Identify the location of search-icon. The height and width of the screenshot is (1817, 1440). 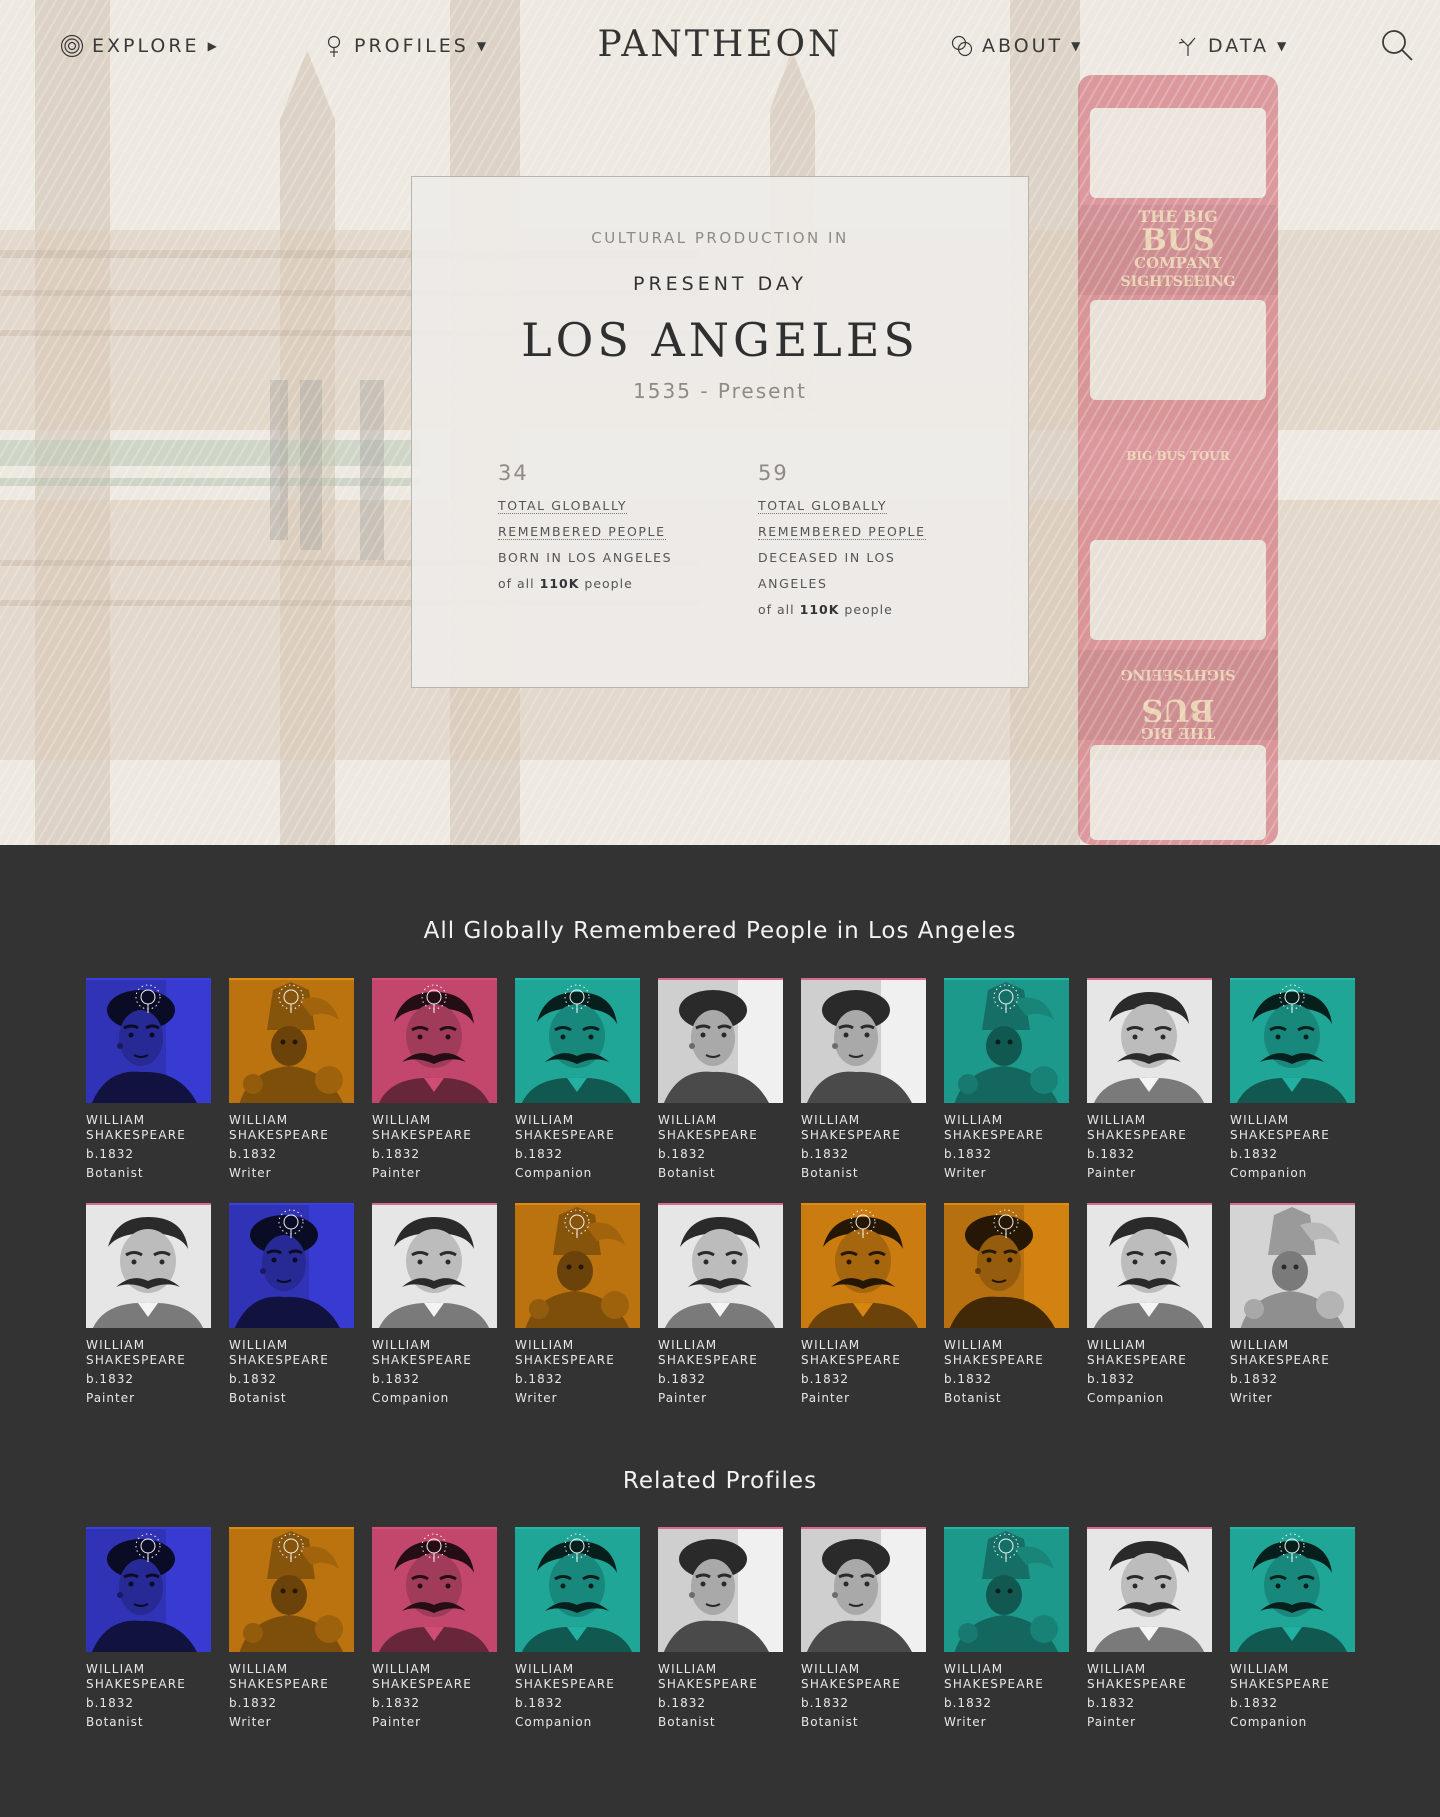
(1397, 45).